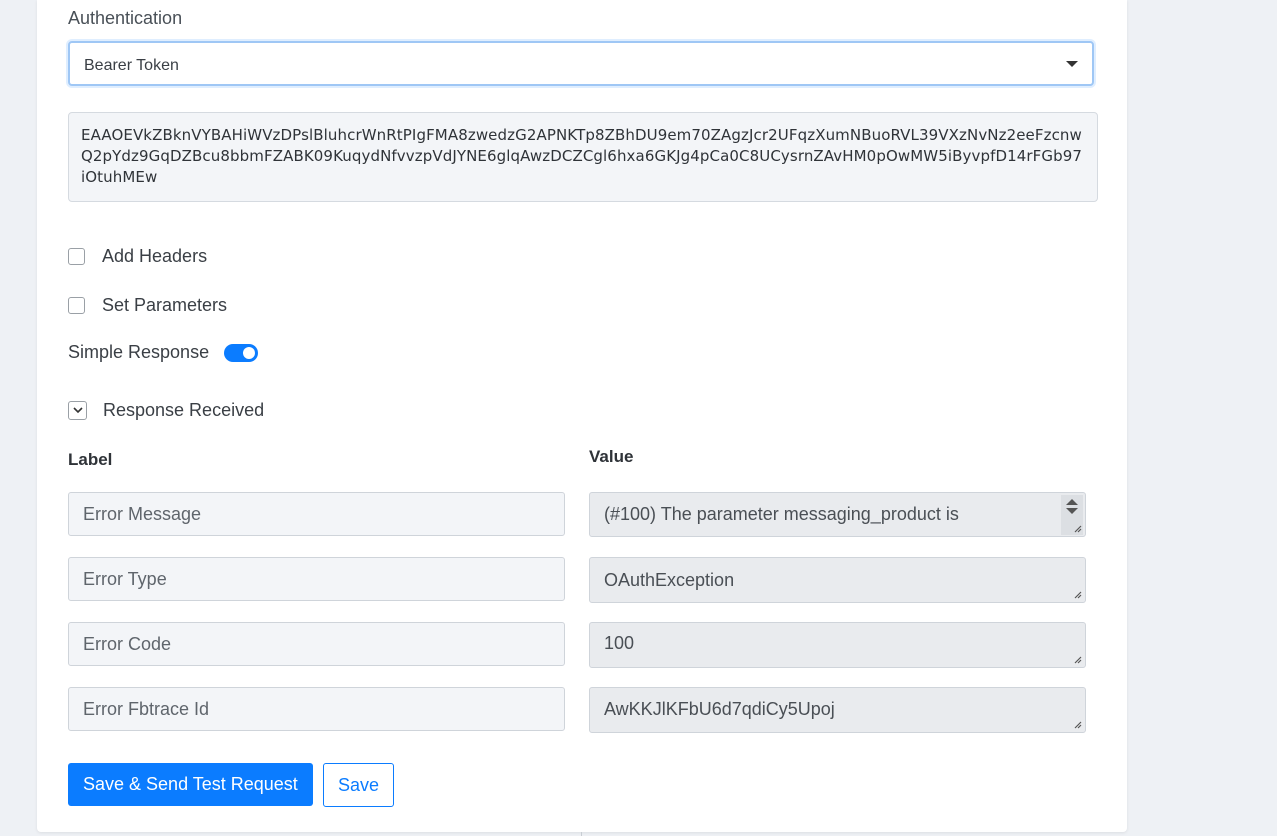 The image size is (1277, 836). What do you see at coordinates (76, 305) in the screenshot?
I see `set-parameters-checkbox` at bounding box center [76, 305].